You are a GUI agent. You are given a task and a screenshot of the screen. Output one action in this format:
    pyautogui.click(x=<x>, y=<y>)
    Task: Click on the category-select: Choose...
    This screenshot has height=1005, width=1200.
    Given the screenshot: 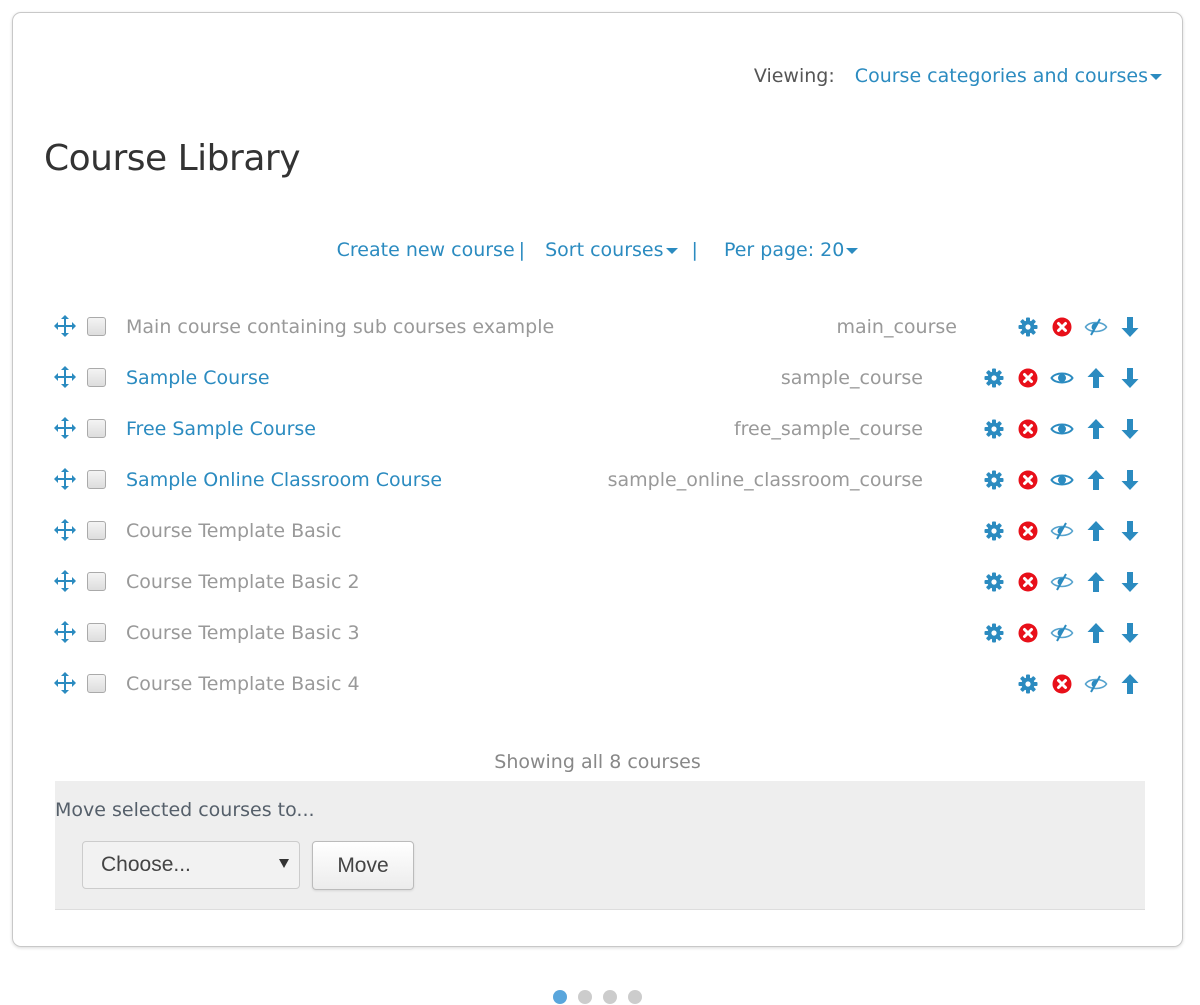 What is the action you would take?
    pyautogui.click(x=191, y=865)
    